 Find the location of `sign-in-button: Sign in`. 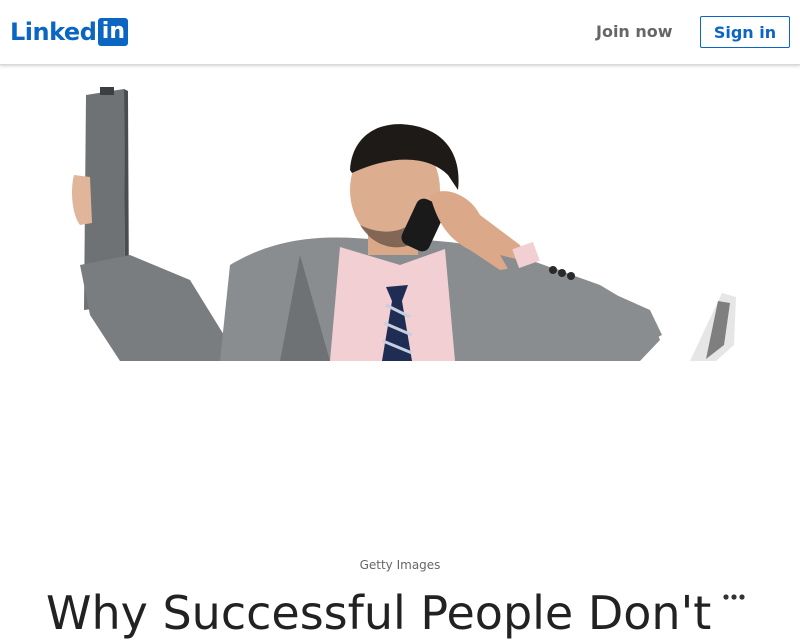

sign-in-button: Sign in is located at coordinates (745, 32).